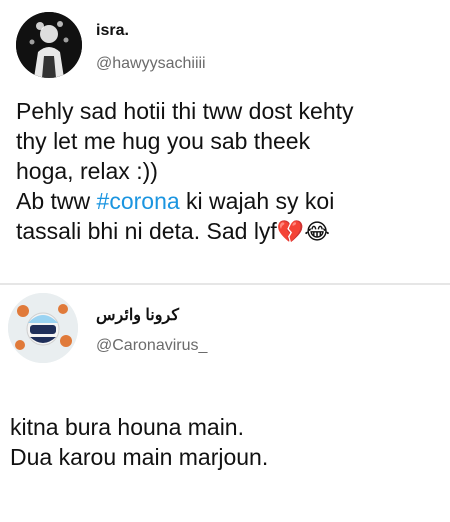 This screenshot has width=450, height=522. Describe the element at coordinates (127, 427) in the screenshot. I see `tweet-line: kitna bura houna main.` at that location.